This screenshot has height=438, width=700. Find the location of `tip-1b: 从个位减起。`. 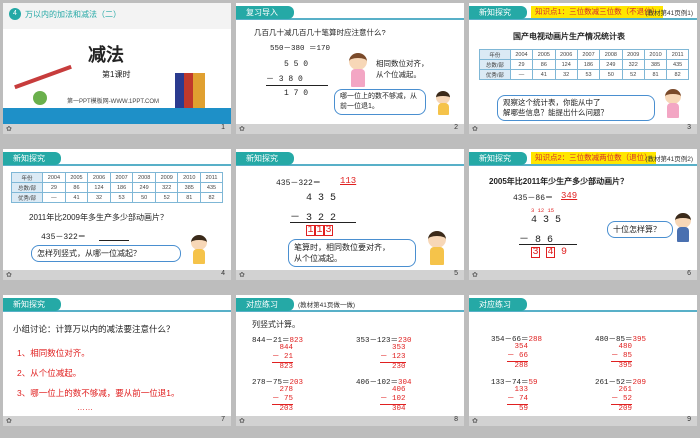

tip-1b: 从个位减起。 is located at coordinates (398, 74).